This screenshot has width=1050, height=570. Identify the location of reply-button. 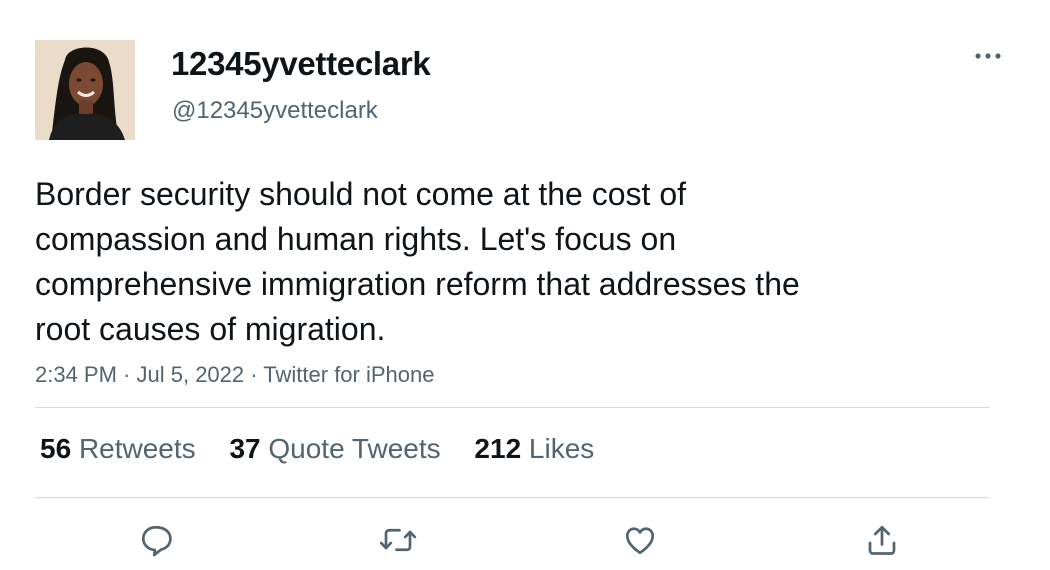
(156, 540).